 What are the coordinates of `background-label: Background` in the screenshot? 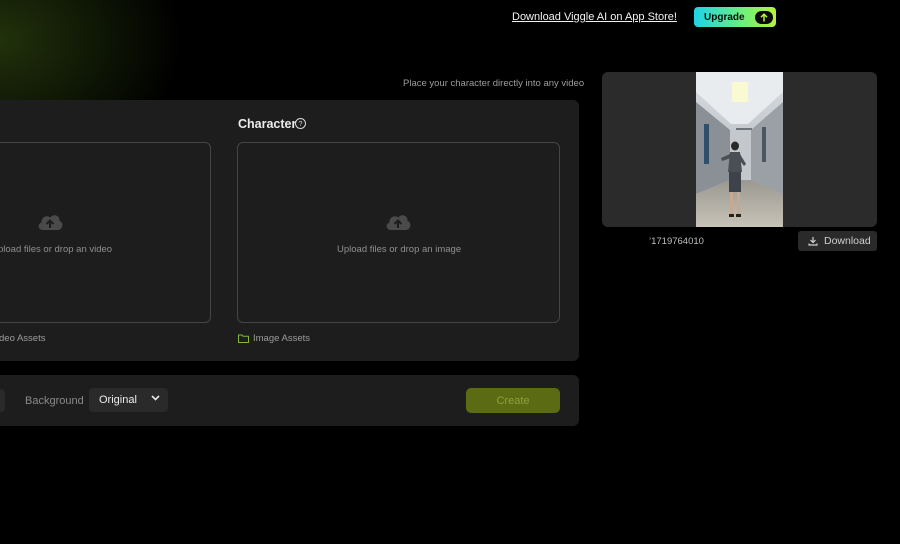 It's located at (54, 401).